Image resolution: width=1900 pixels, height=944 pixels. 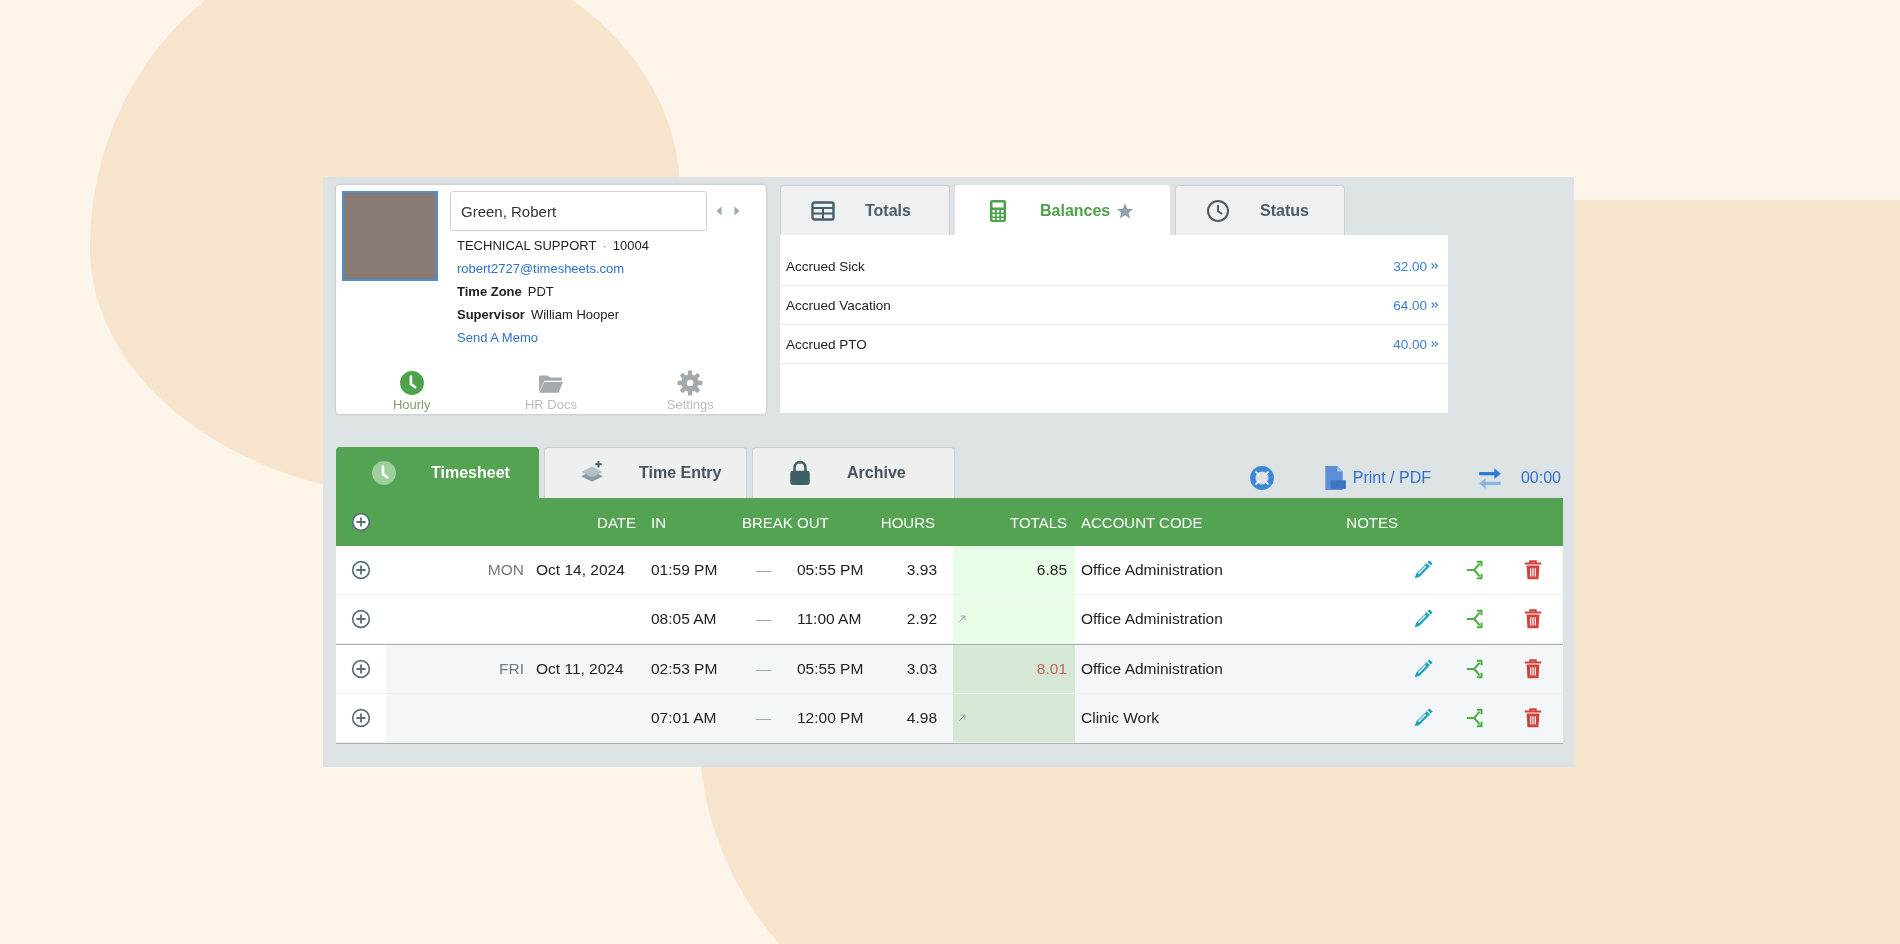 What do you see at coordinates (907, 522) in the screenshot?
I see `column-header: HOURS` at bounding box center [907, 522].